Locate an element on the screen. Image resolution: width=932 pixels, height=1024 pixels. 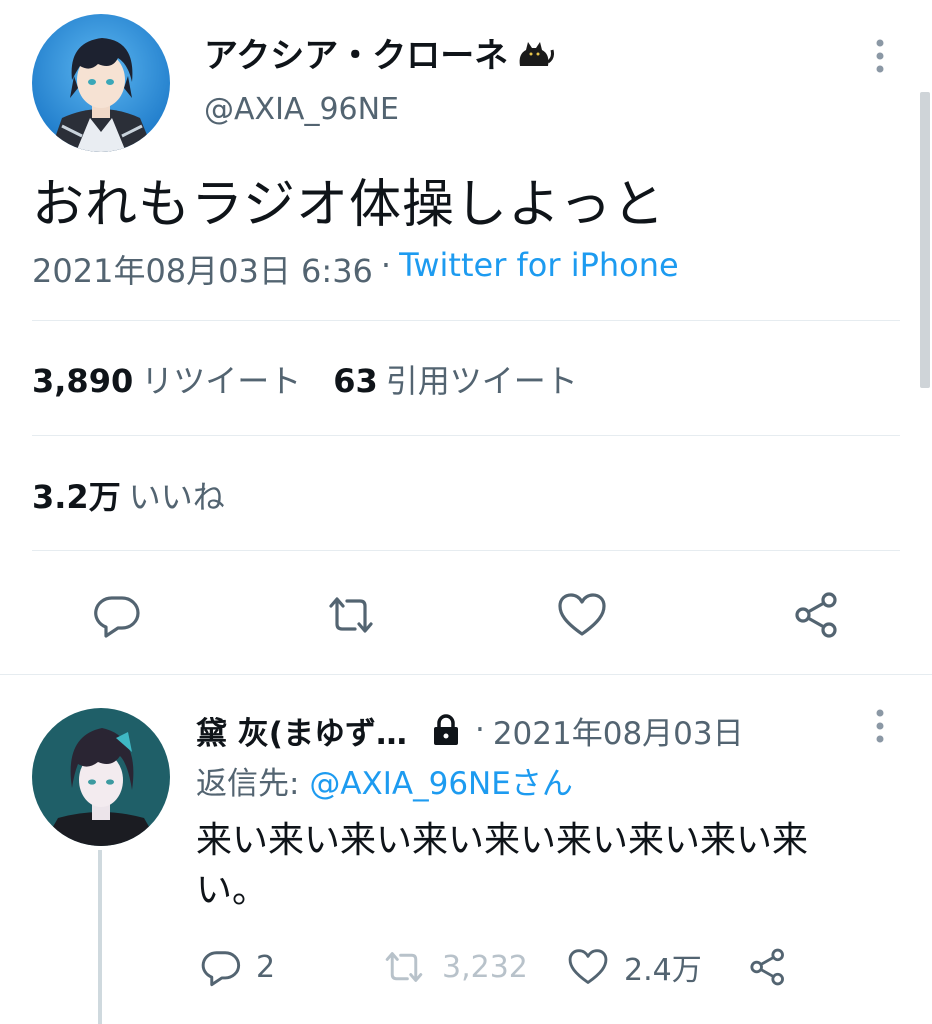
retweet-stats-row: 3,890 リツイート 63 引用ツイート is located at coordinates (305, 379).